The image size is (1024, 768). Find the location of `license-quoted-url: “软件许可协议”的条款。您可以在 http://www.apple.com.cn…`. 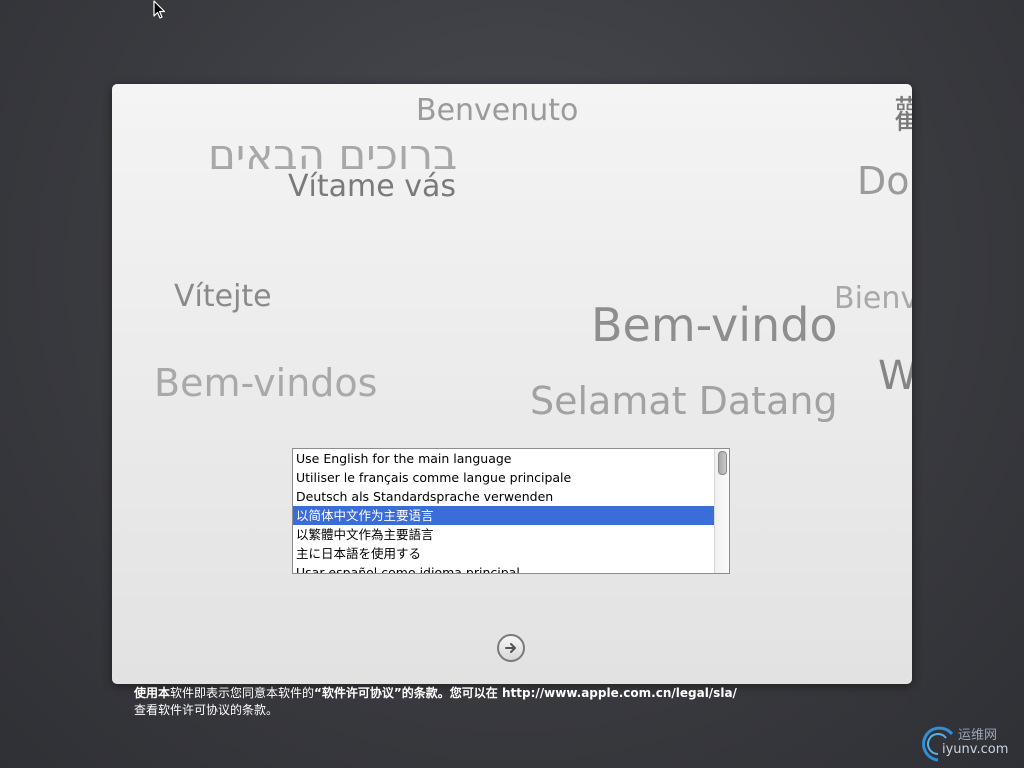

license-quoted-url: “软件许可协议”的条款。您可以在 http://www.apple.com.cn… is located at coordinates (525, 693).